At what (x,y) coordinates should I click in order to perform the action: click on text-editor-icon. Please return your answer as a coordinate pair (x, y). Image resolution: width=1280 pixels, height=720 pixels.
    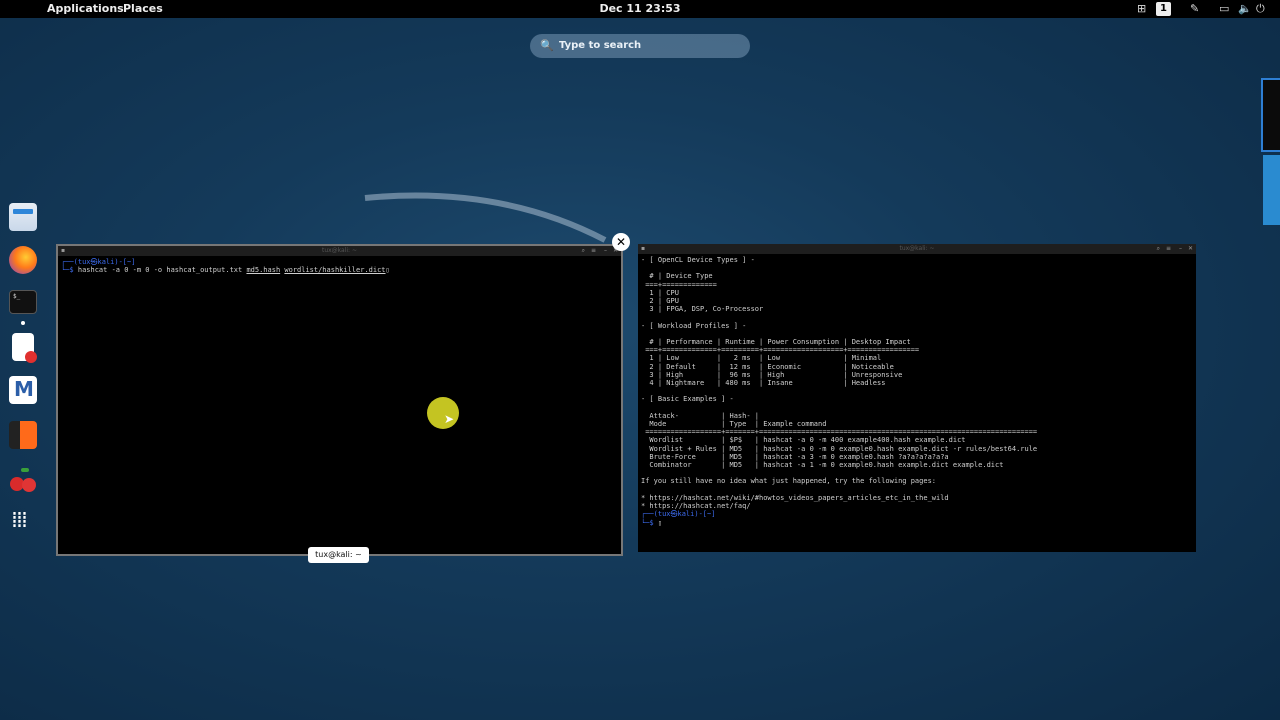
    Looking at the image, I should click on (24, 348).